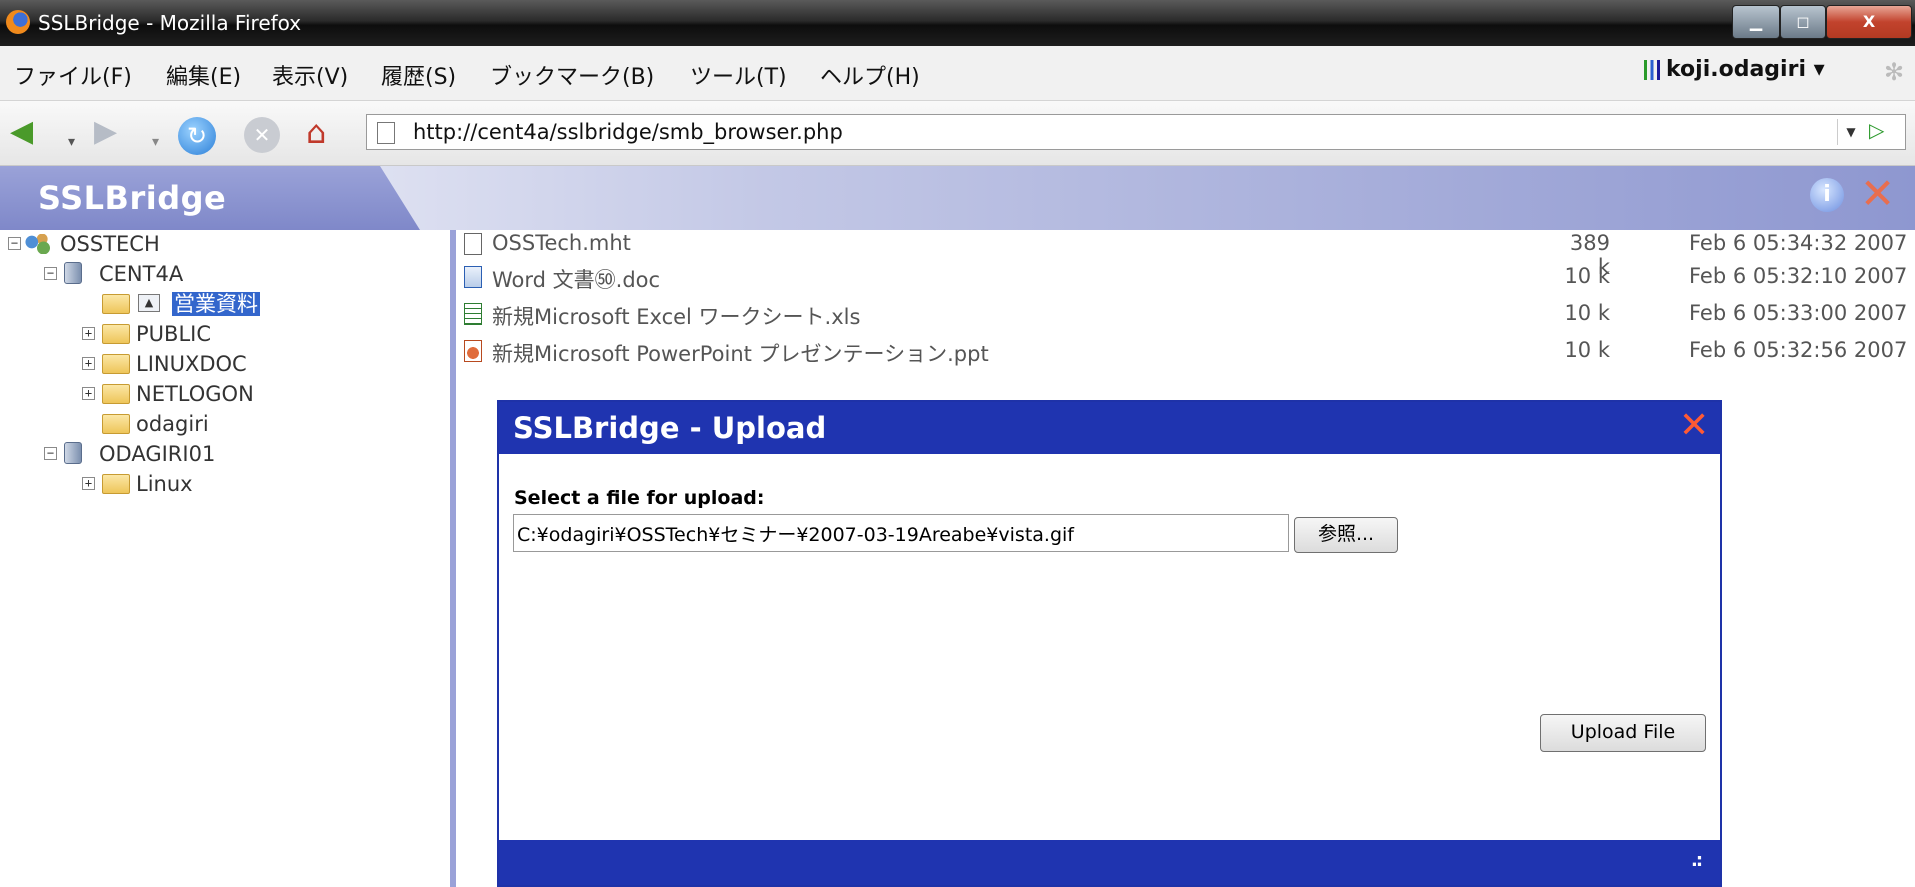  I want to click on word-doc-icon, so click(473, 277).